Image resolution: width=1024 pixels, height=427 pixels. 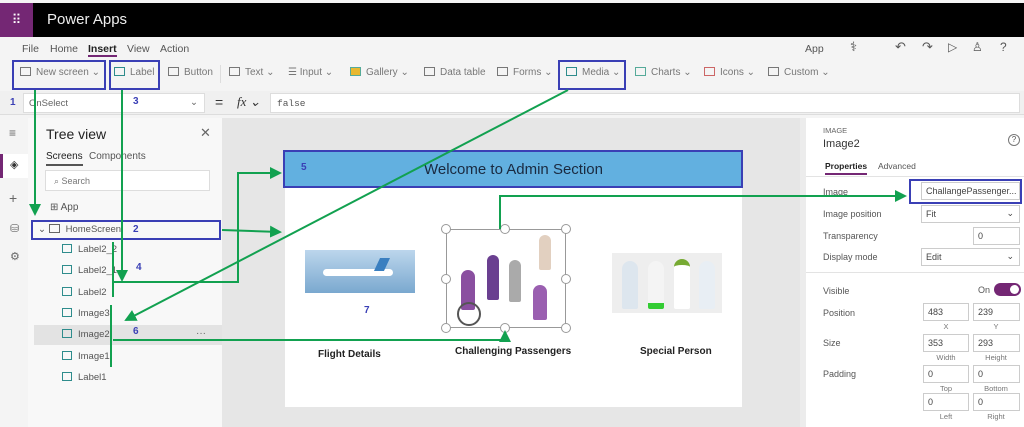 I want to click on arrow-homescreen-to-canvas, so click(x=251, y=231).